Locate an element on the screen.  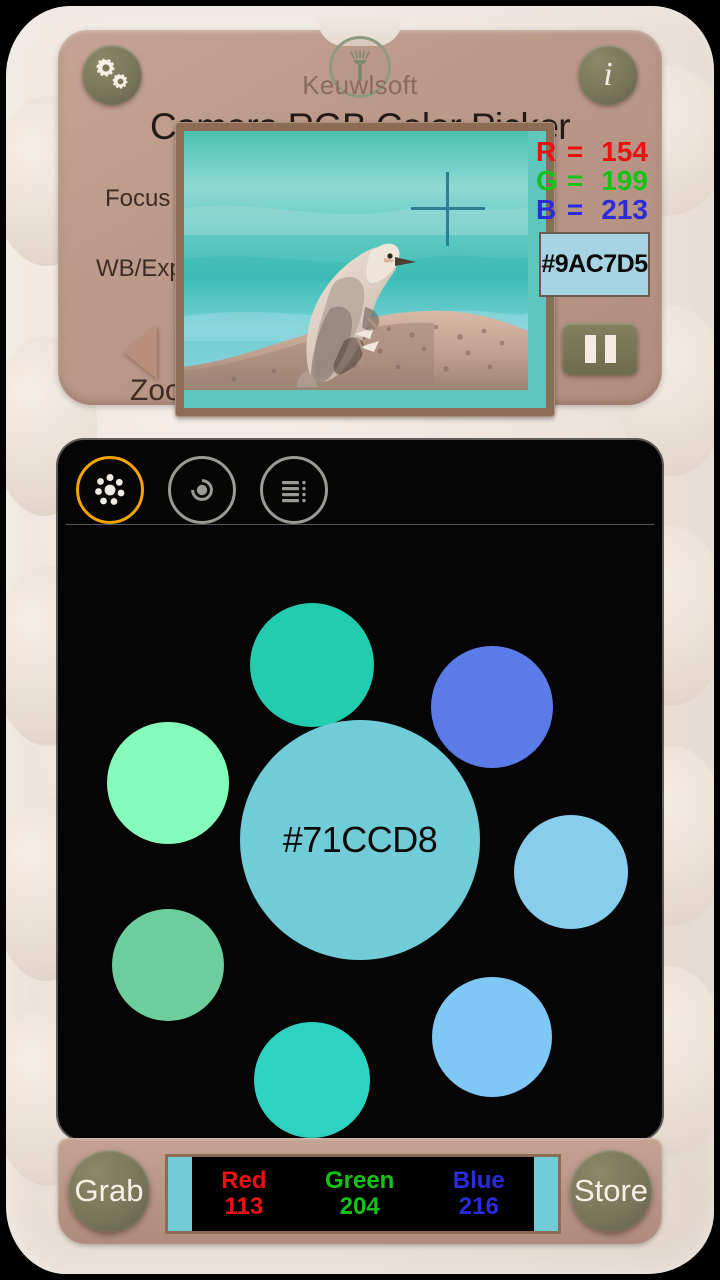
channel-blue-name: Blue is located at coordinates (478, 1181).